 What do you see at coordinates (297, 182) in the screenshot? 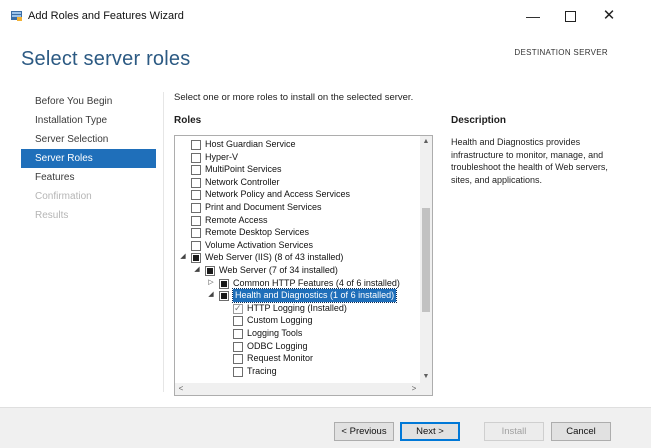
I see `role-tree-row: Network Controller` at bounding box center [297, 182].